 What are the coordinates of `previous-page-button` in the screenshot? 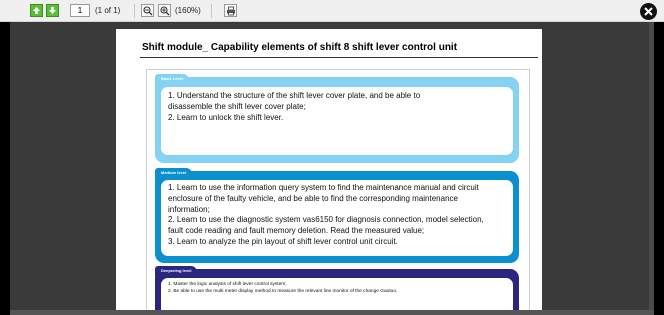 It's located at (36, 10).